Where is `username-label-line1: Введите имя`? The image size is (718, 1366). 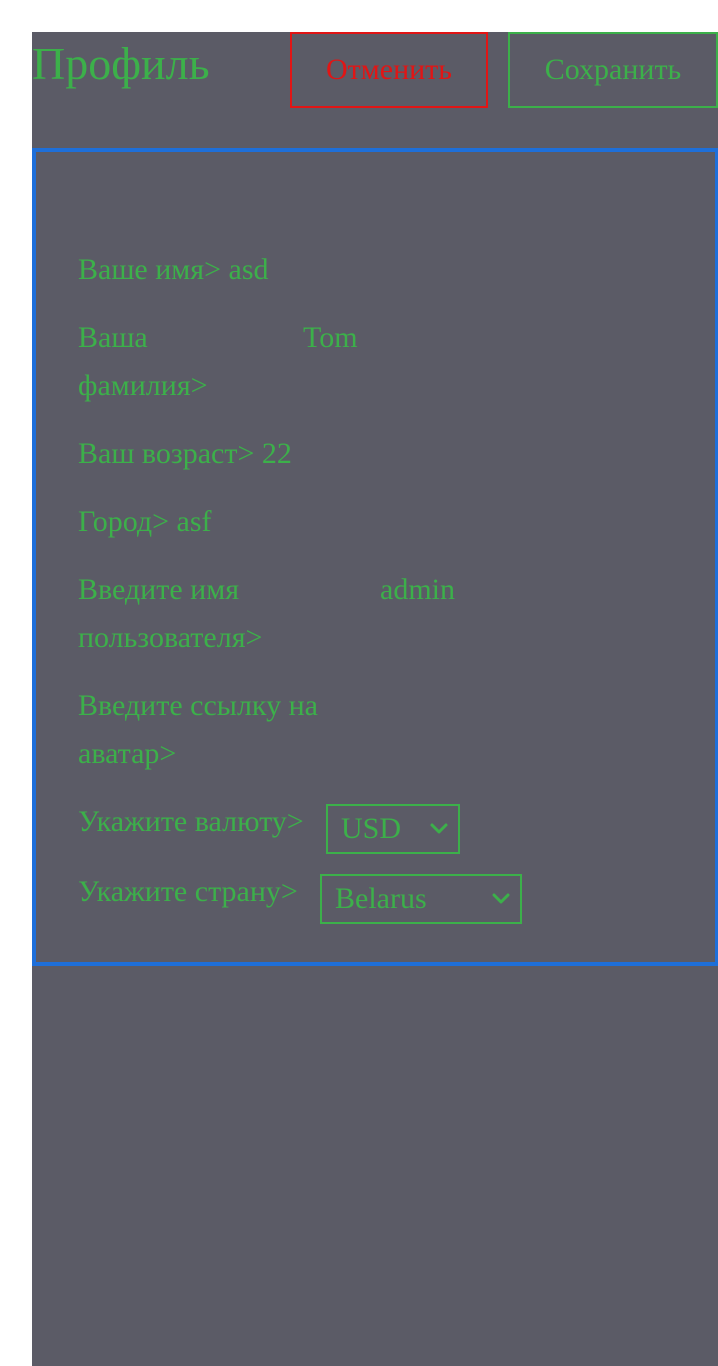
username-label-line1: Введите имя is located at coordinates (159, 589).